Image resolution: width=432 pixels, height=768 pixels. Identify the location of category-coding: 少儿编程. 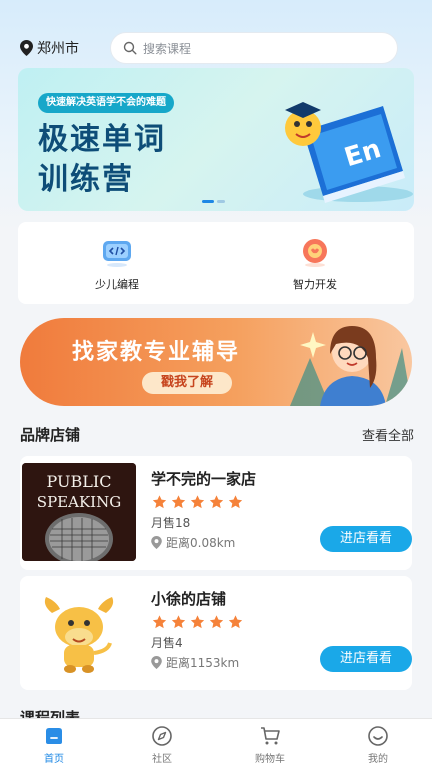
(117, 263).